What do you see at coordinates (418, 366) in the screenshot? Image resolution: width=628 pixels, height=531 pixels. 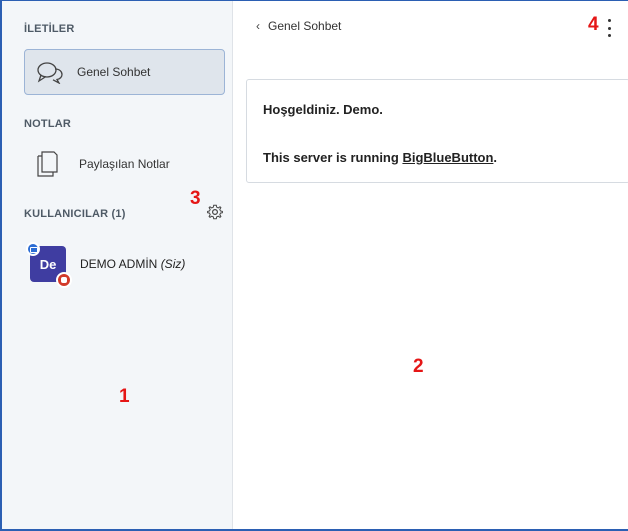 I see `annotation-2: 2` at bounding box center [418, 366].